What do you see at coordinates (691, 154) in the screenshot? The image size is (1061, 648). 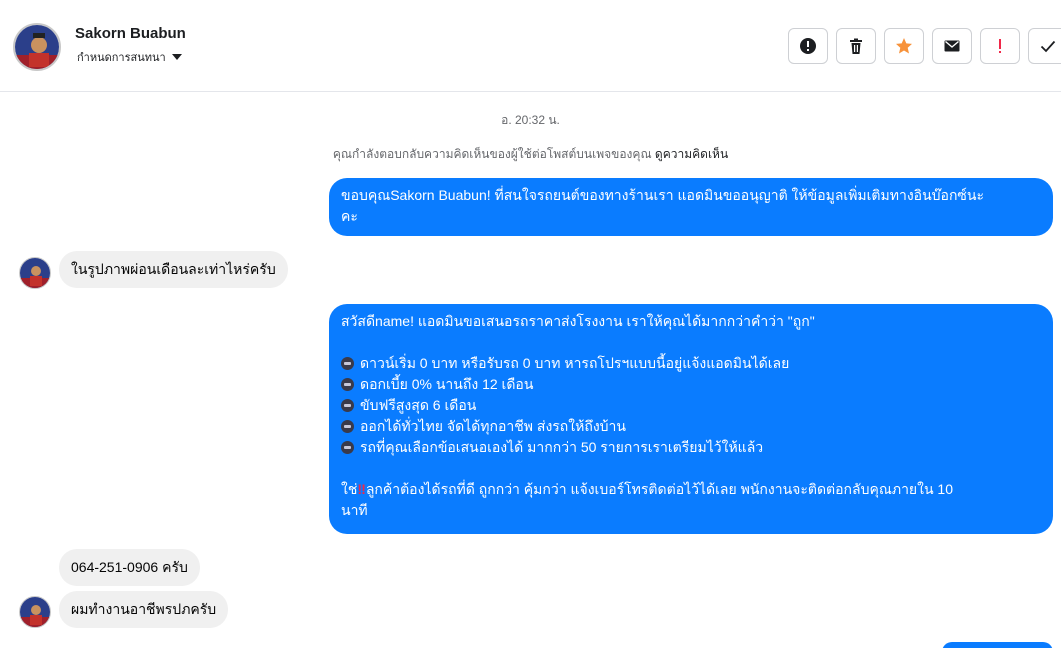 I see `view-comment-link: ดูความคิดเห็น` at bounding box center [691, 154].